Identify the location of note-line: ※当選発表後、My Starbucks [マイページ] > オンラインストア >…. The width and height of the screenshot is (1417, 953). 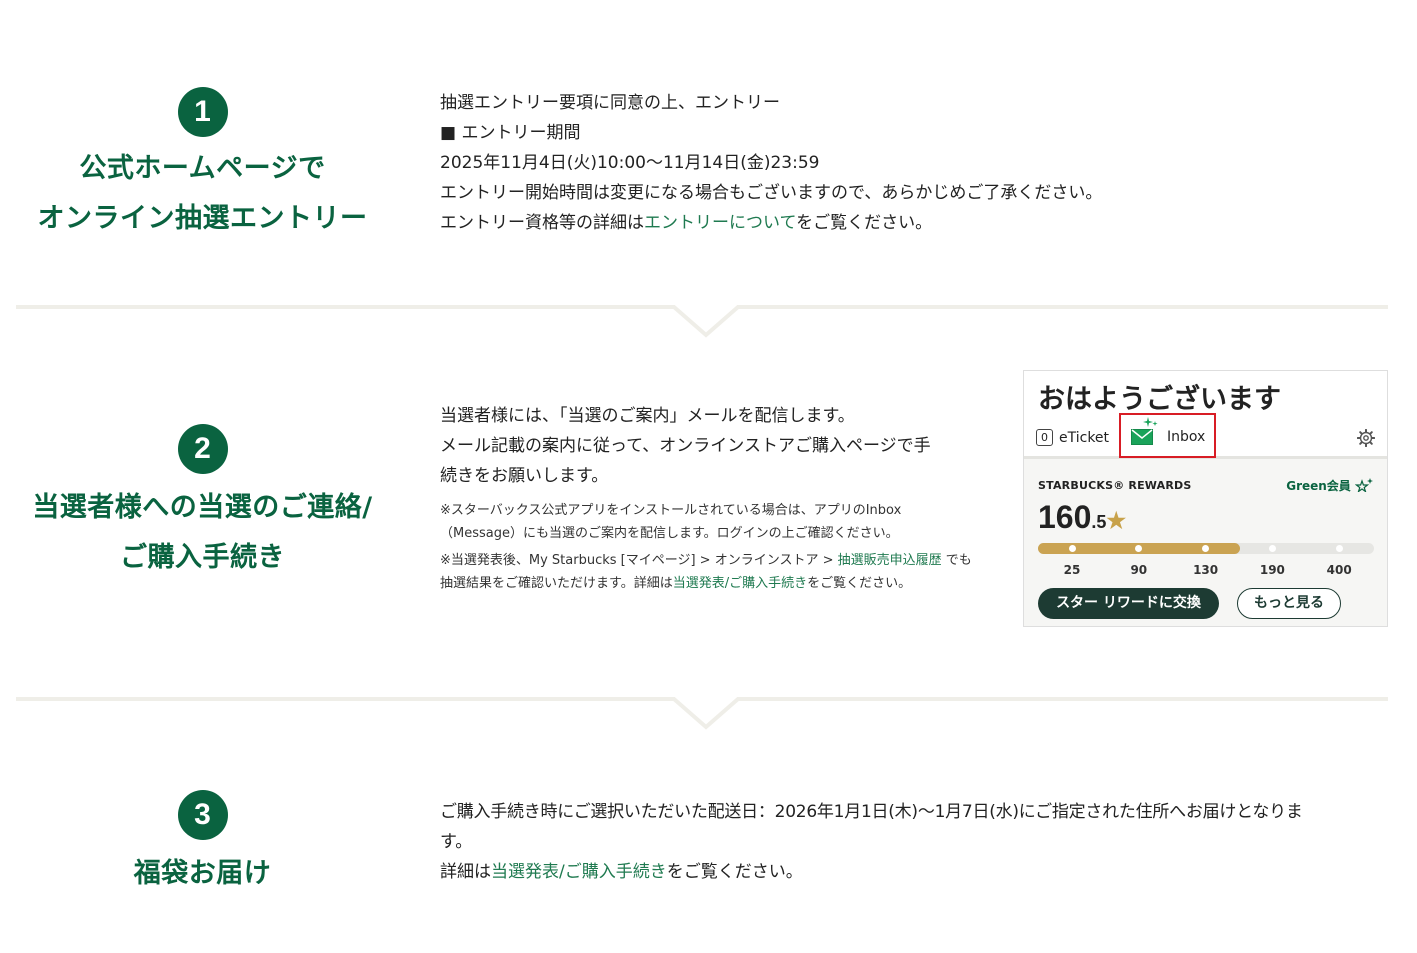
(706, 560).